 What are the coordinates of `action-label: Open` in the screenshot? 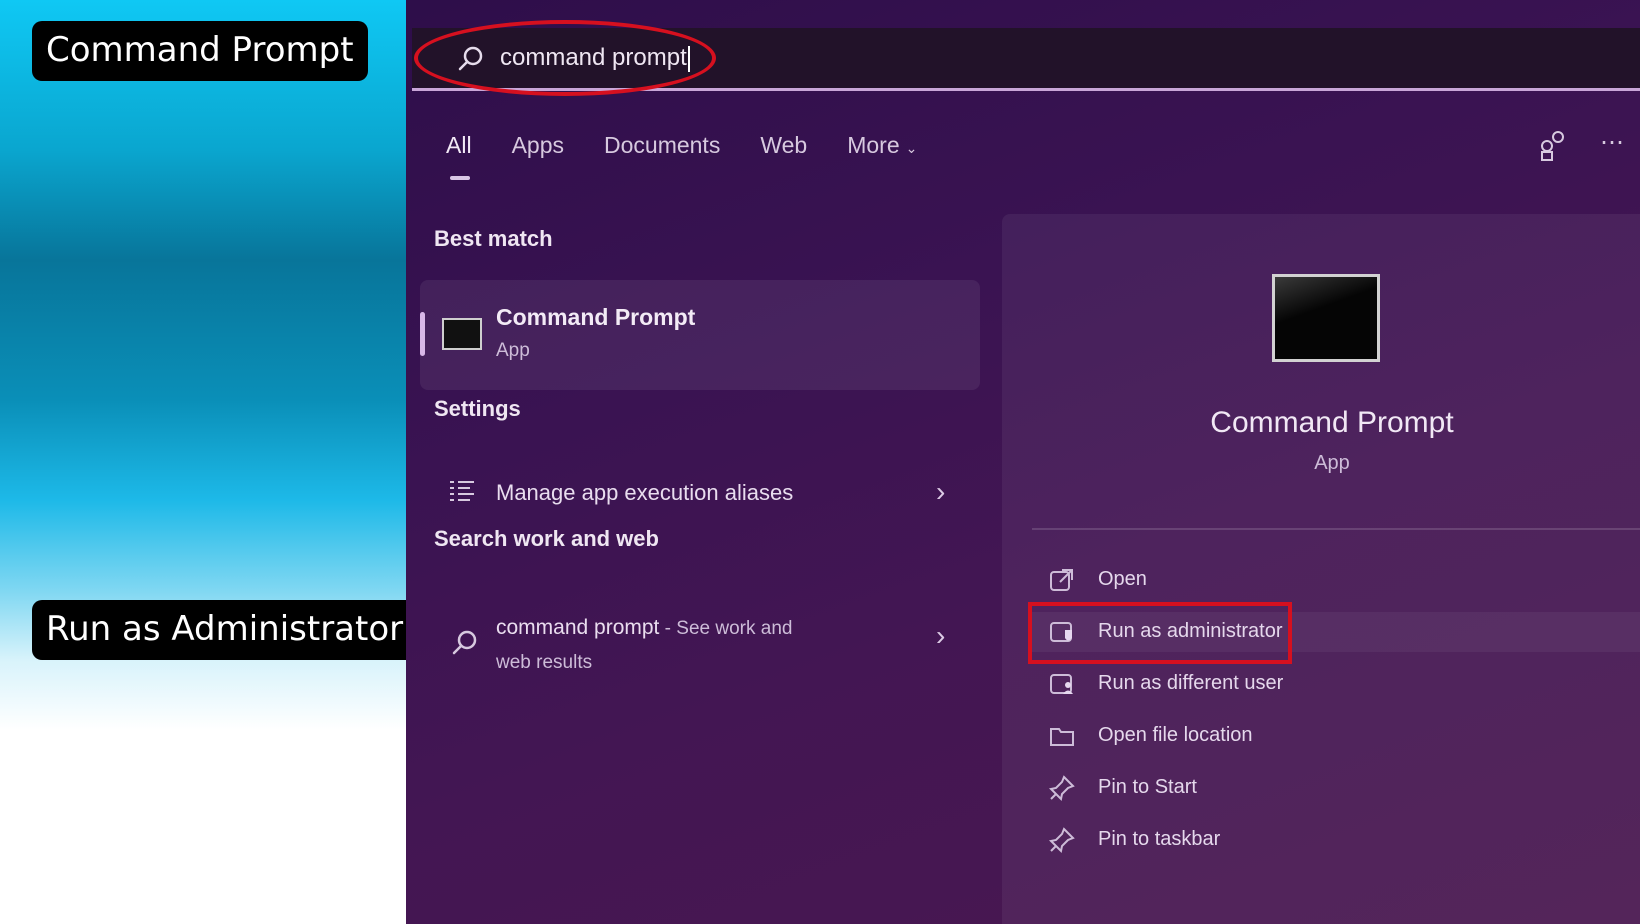 It's located at (1122, 579).